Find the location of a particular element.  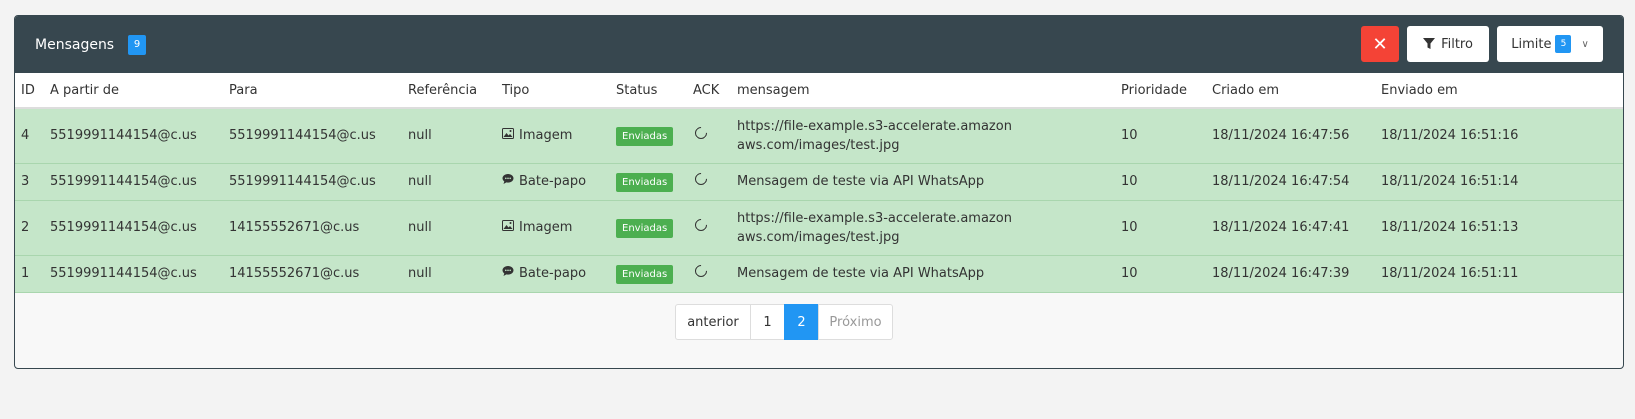

cell-created: 18/11/2024 16:47:39 is located at coordinates (1281, 273).